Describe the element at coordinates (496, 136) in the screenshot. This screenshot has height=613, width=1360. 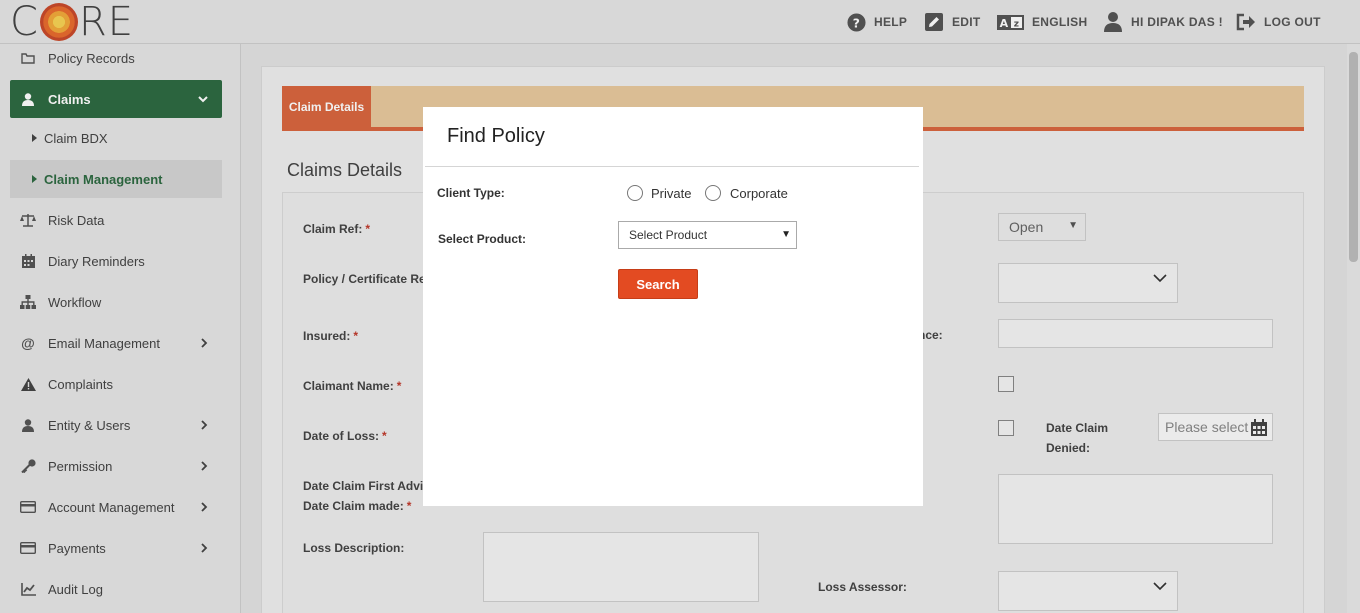
I see `modal-title: Find Policy` at that location.